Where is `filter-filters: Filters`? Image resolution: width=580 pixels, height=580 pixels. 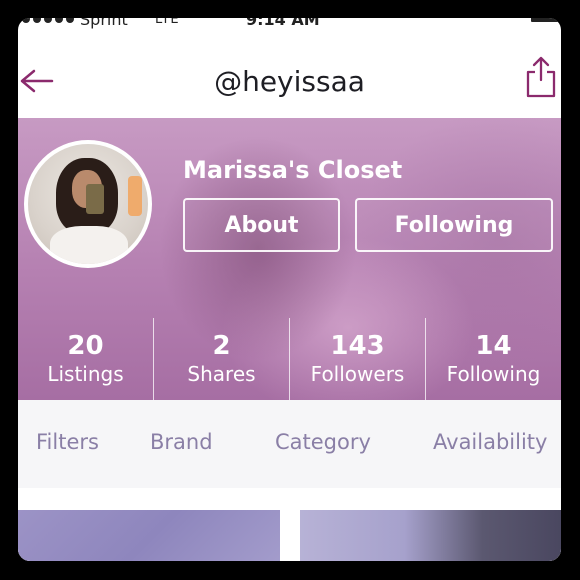
filter-filters: Filters is located at coordinates (67, 442).